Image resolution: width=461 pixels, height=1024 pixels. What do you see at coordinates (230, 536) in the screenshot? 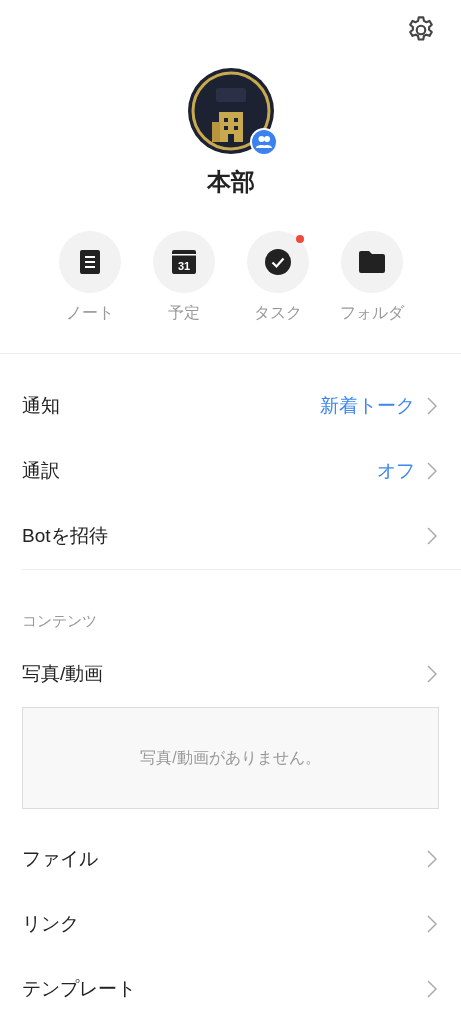
I see `settings-row: Botを招待` at bounding box center [230, 536].